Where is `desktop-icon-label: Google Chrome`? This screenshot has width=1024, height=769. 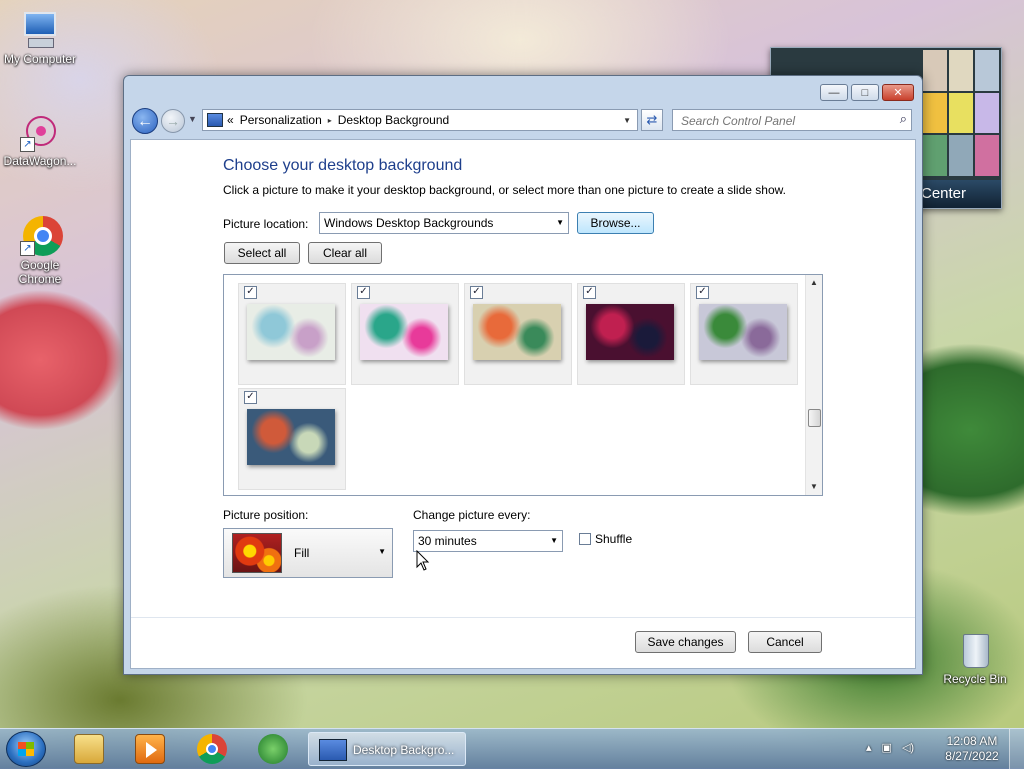 desktop-icon-label: Google Chrome is located at coordinates (40, 272).